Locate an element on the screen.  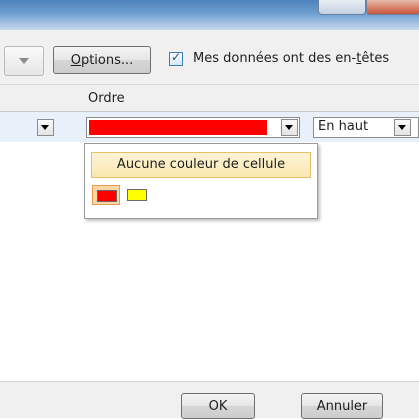
color-dropdown-button is located at coordinates (289, 127).